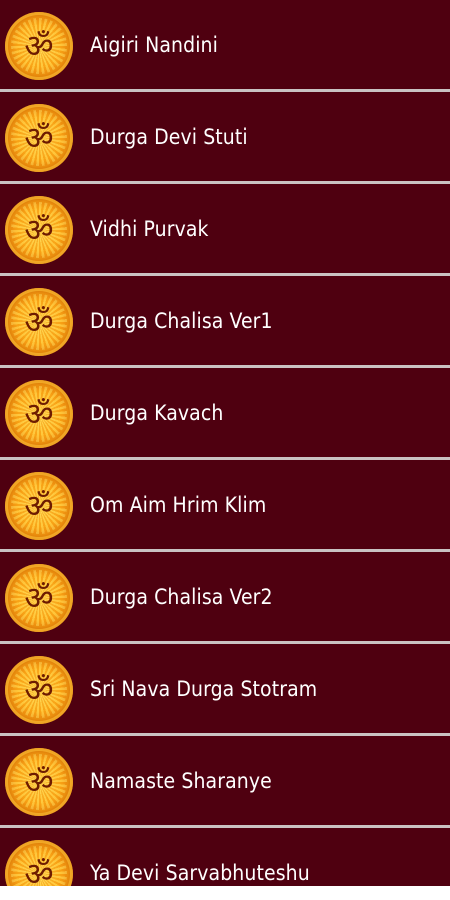 Image resolution: width=450 pixels, height=900 pixels. What do you see at coordinates (181, 780) in the screenshot?
I see `list-item-label: Namaste Sharanye` at bounding box center [181, 780].